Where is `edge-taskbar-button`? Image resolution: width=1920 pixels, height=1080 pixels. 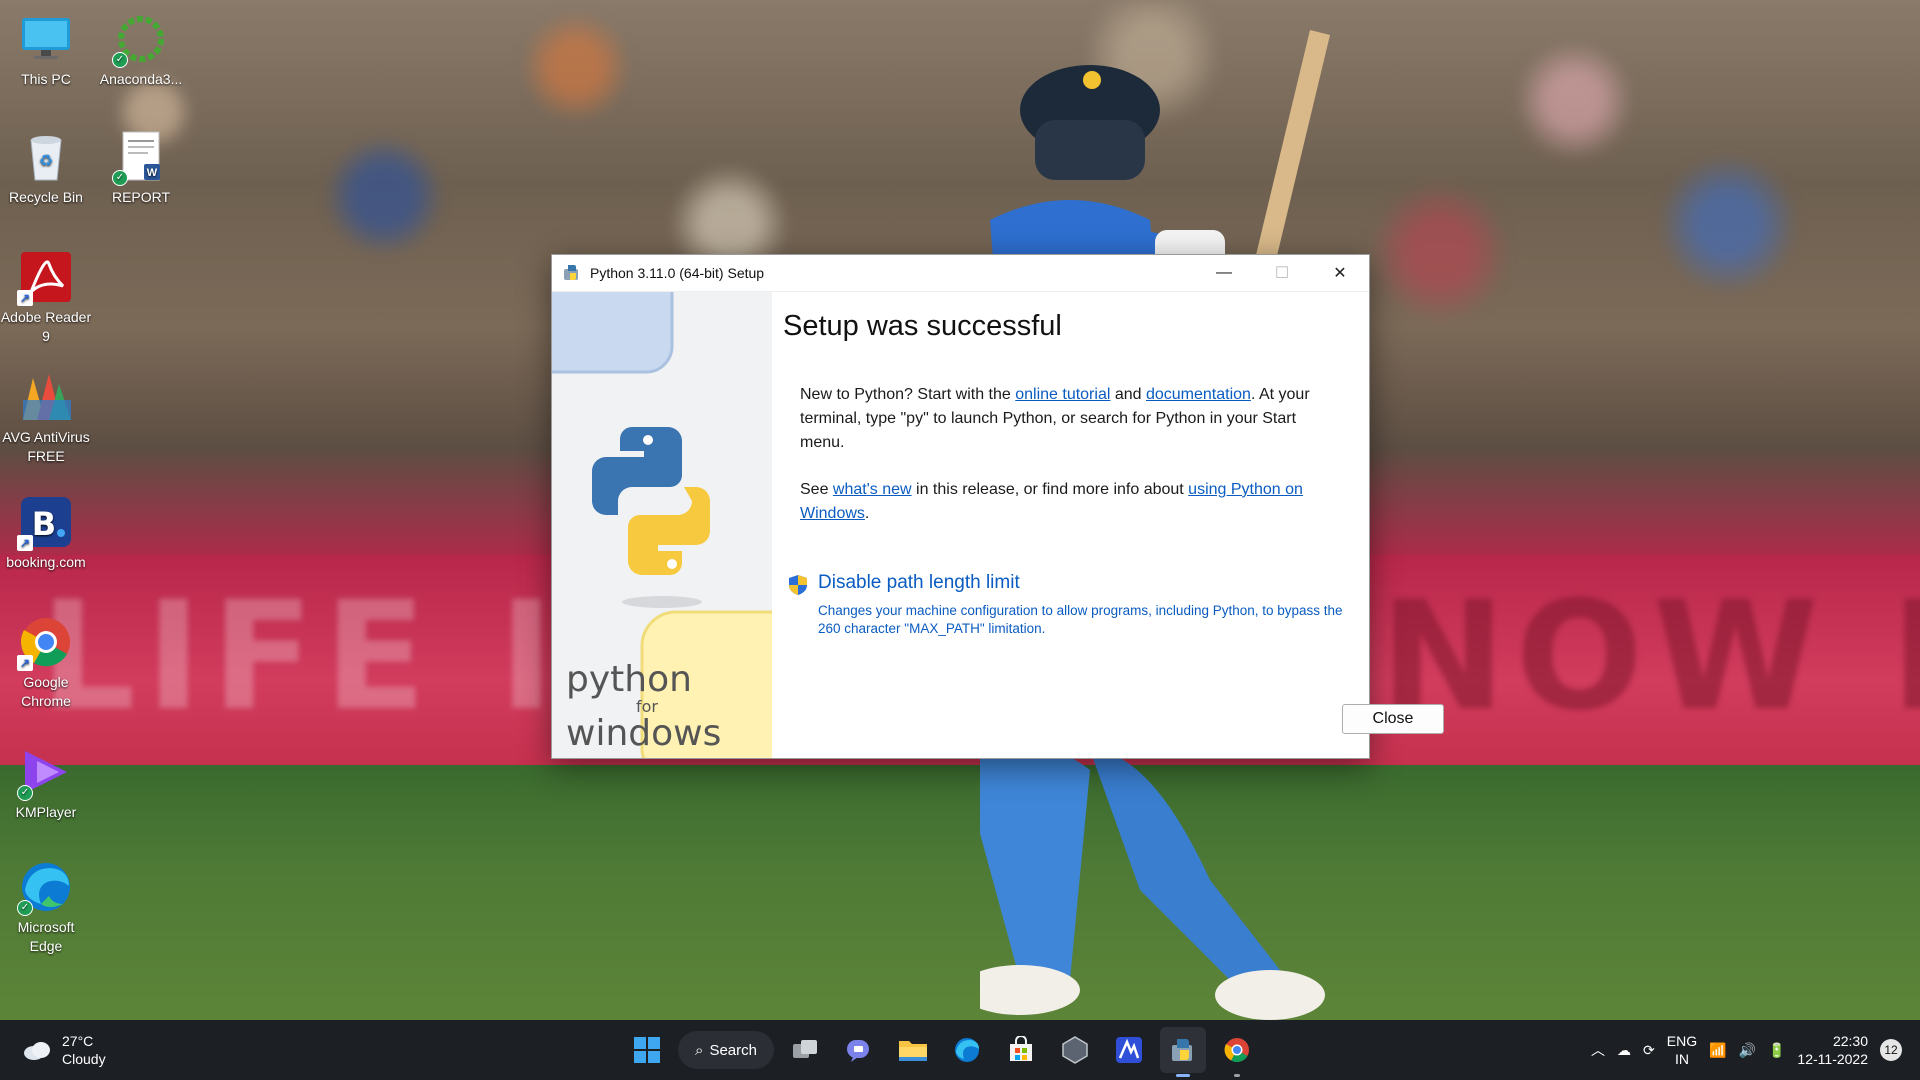
edge-taskbar-button is located at coordinates (967, 1050).